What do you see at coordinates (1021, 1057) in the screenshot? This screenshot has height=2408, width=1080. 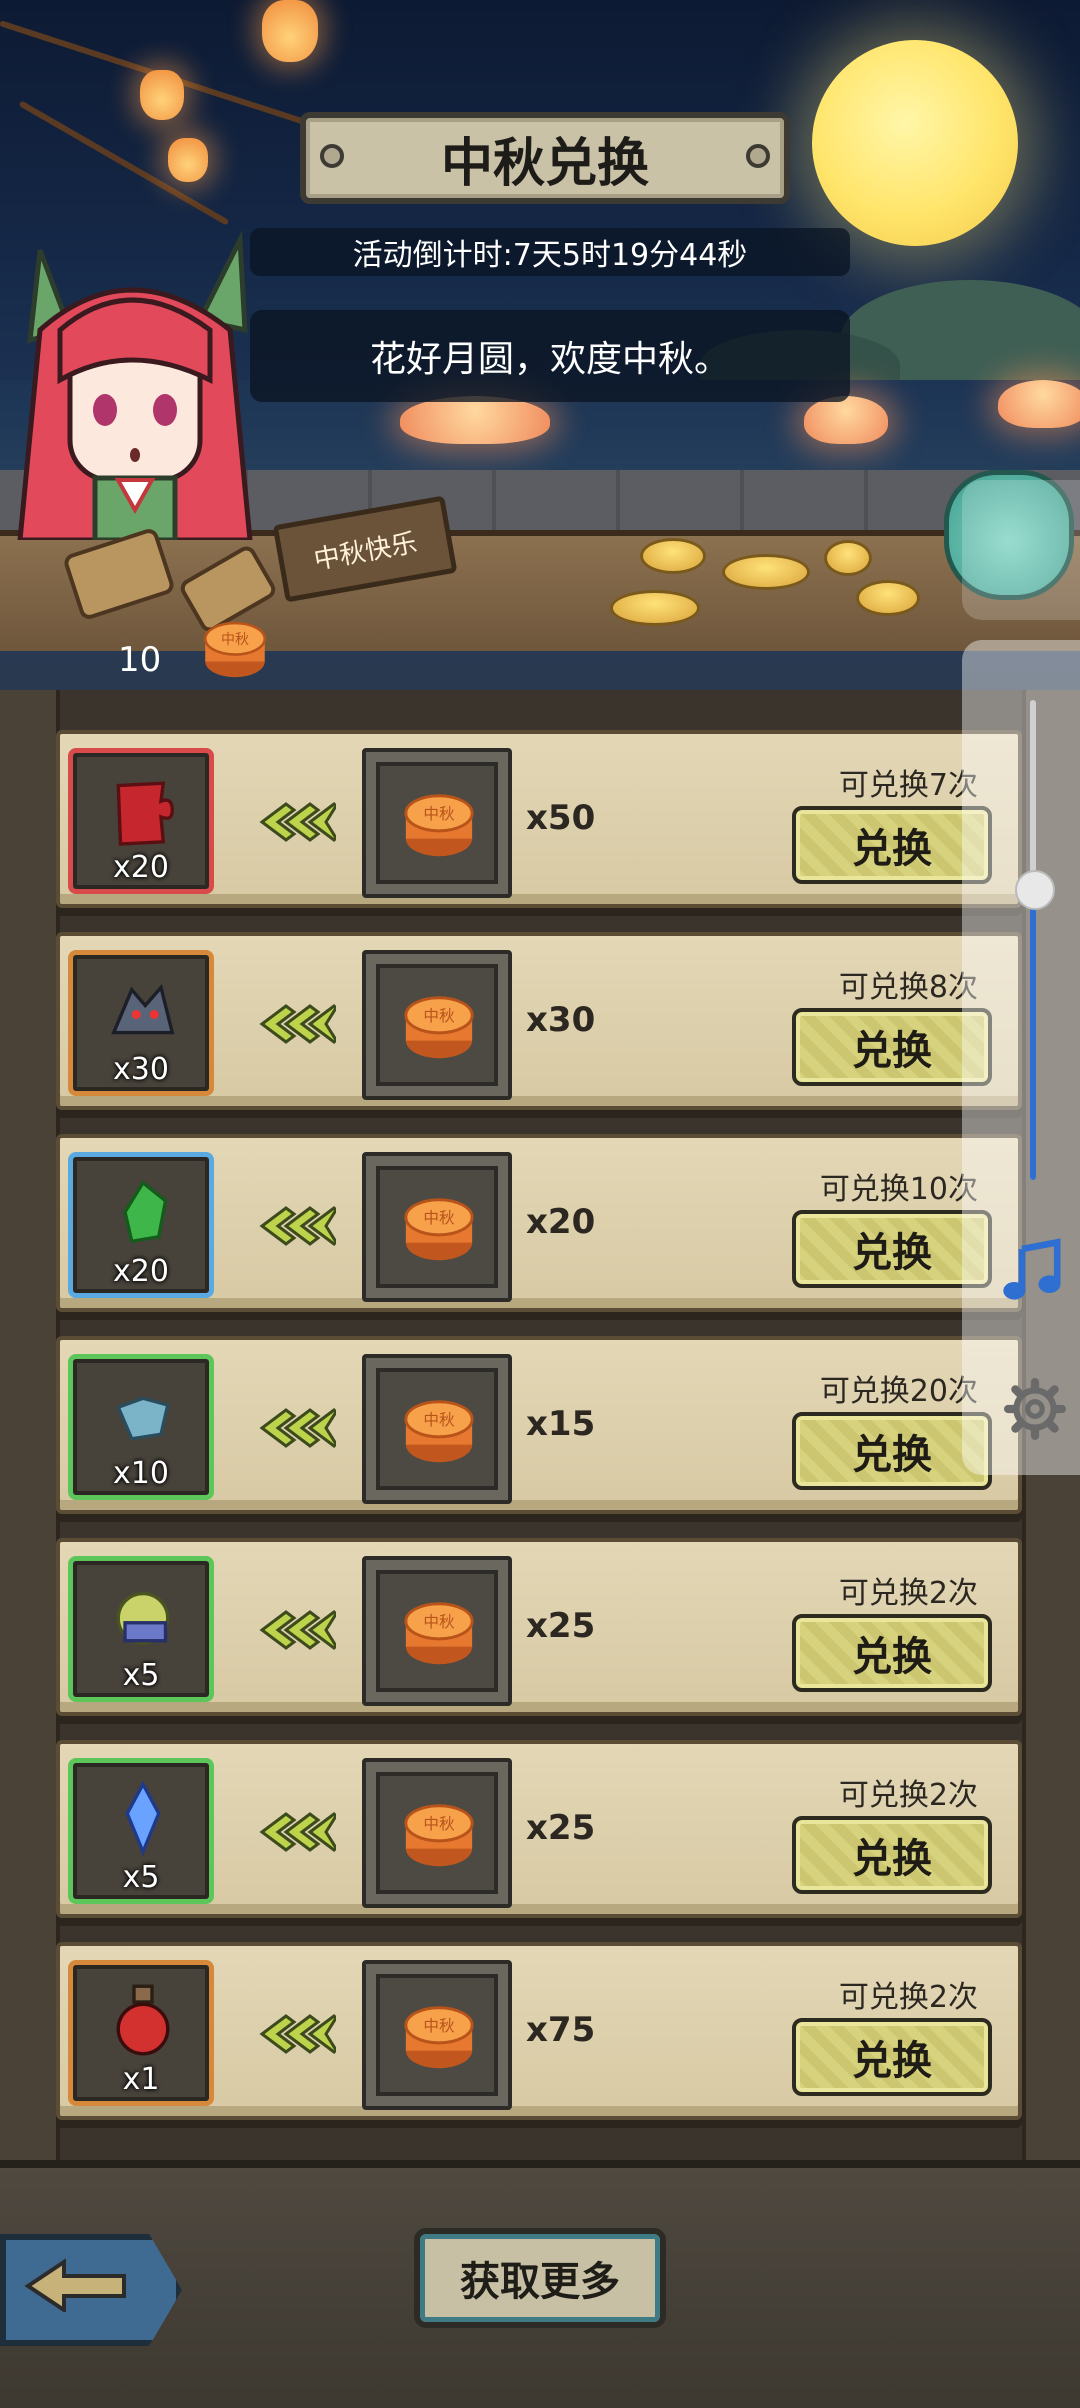 I see `floating-side-panel` at bounding box center [1021, 1057].